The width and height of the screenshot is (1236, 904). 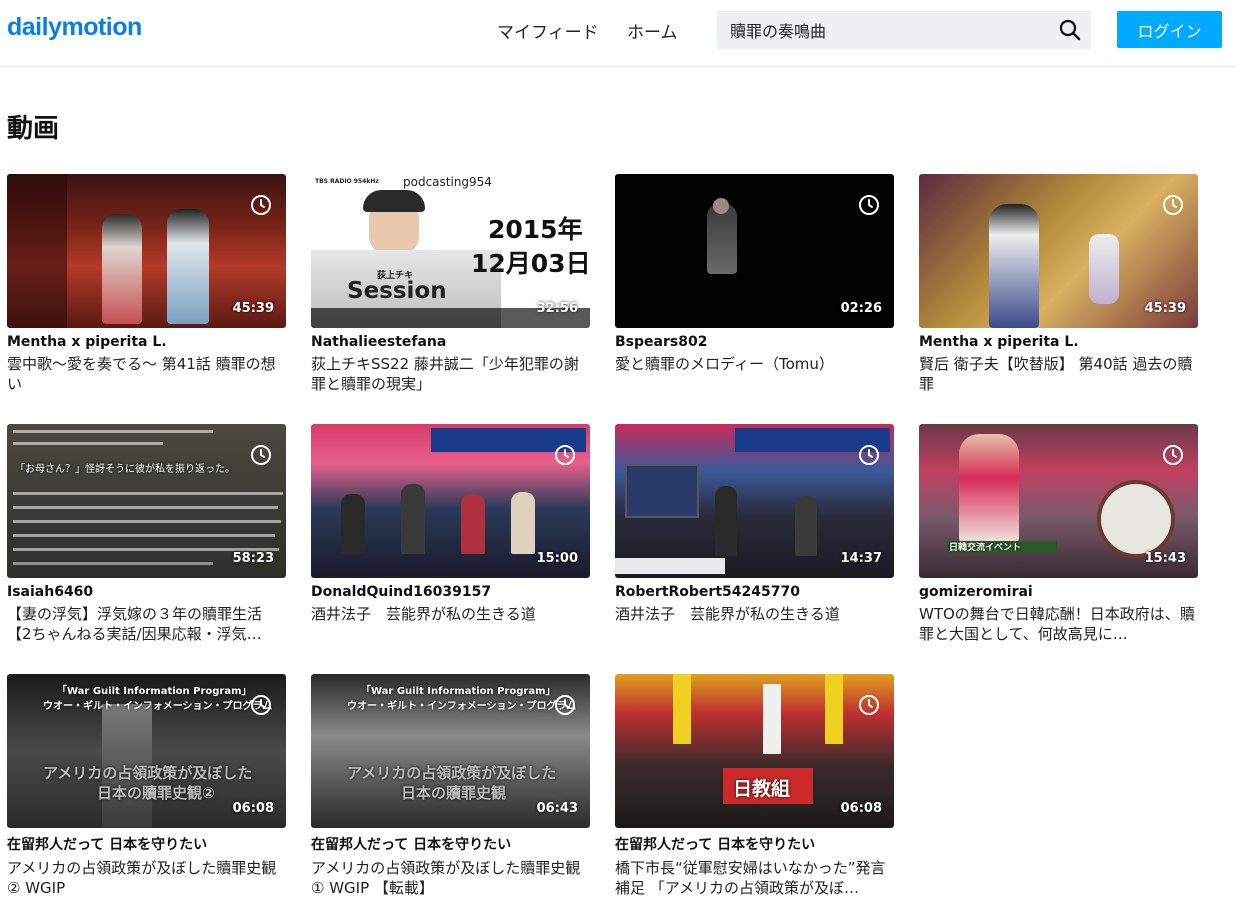 What do you see at coordinates (156, 793) in the screenshot?
I see `thumb-text: 日本の贖罪史観②` at bounding box center [156, 793].